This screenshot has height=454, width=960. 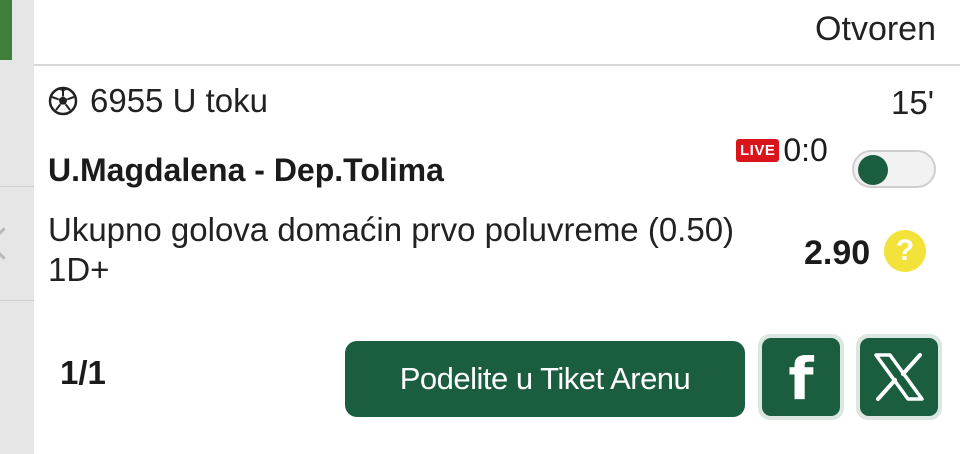 I want to click on chevron-left-icon, so click(x=10, y=243).